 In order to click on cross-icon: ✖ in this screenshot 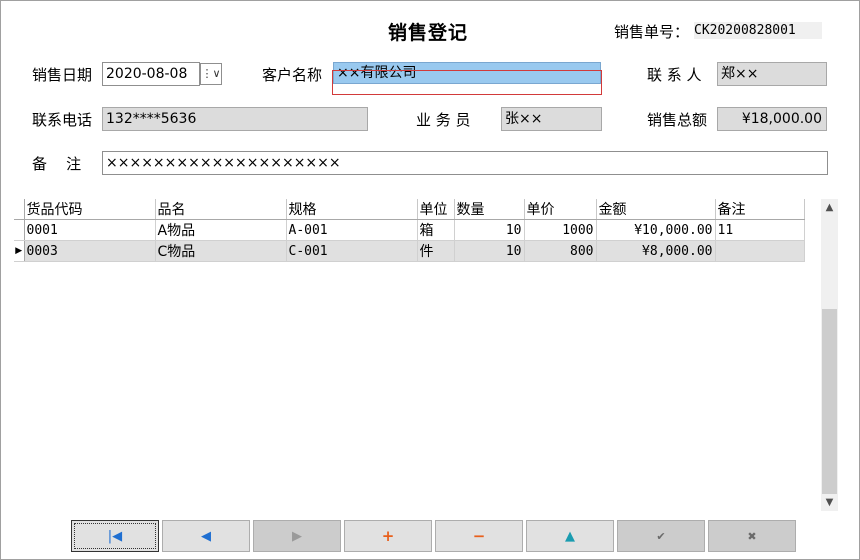, I will do `click(752, 536)`.